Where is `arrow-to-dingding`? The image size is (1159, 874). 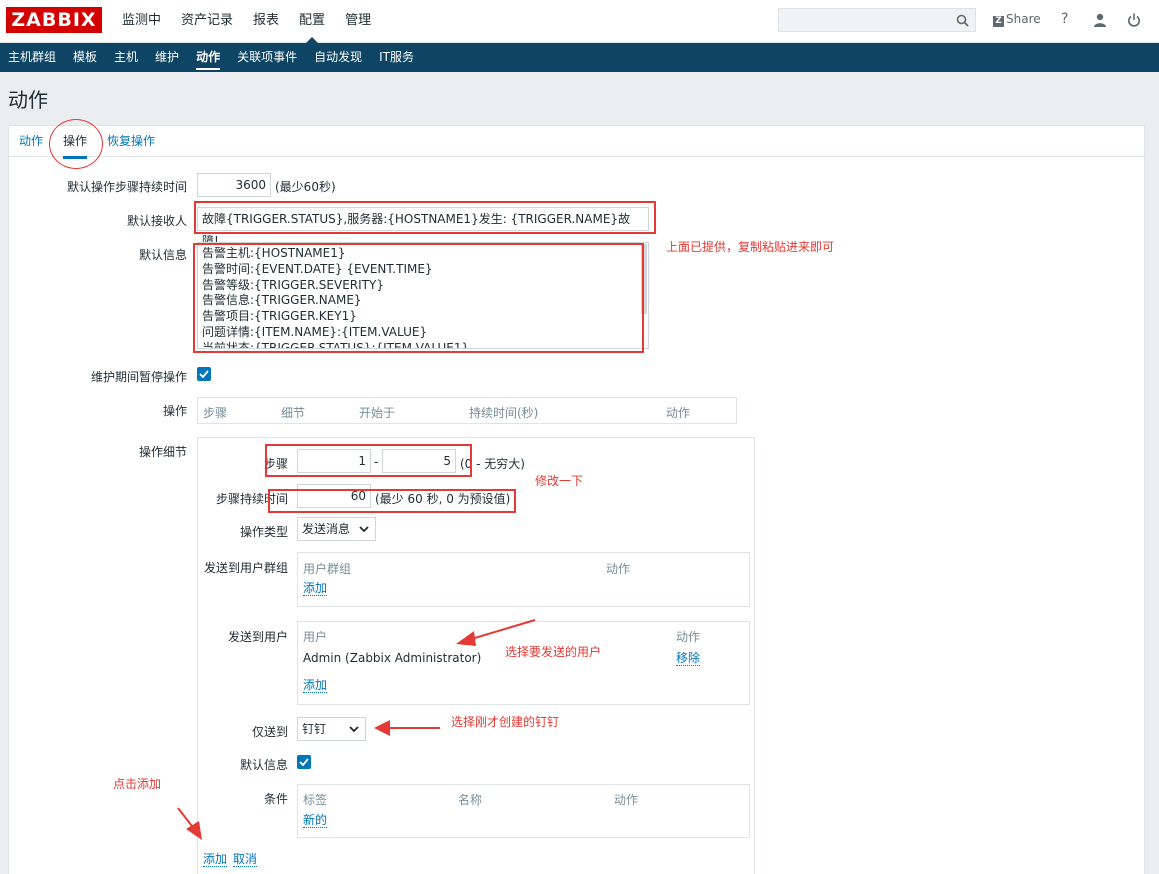
arrow-to-dingding is located at coordinates (407, 728).